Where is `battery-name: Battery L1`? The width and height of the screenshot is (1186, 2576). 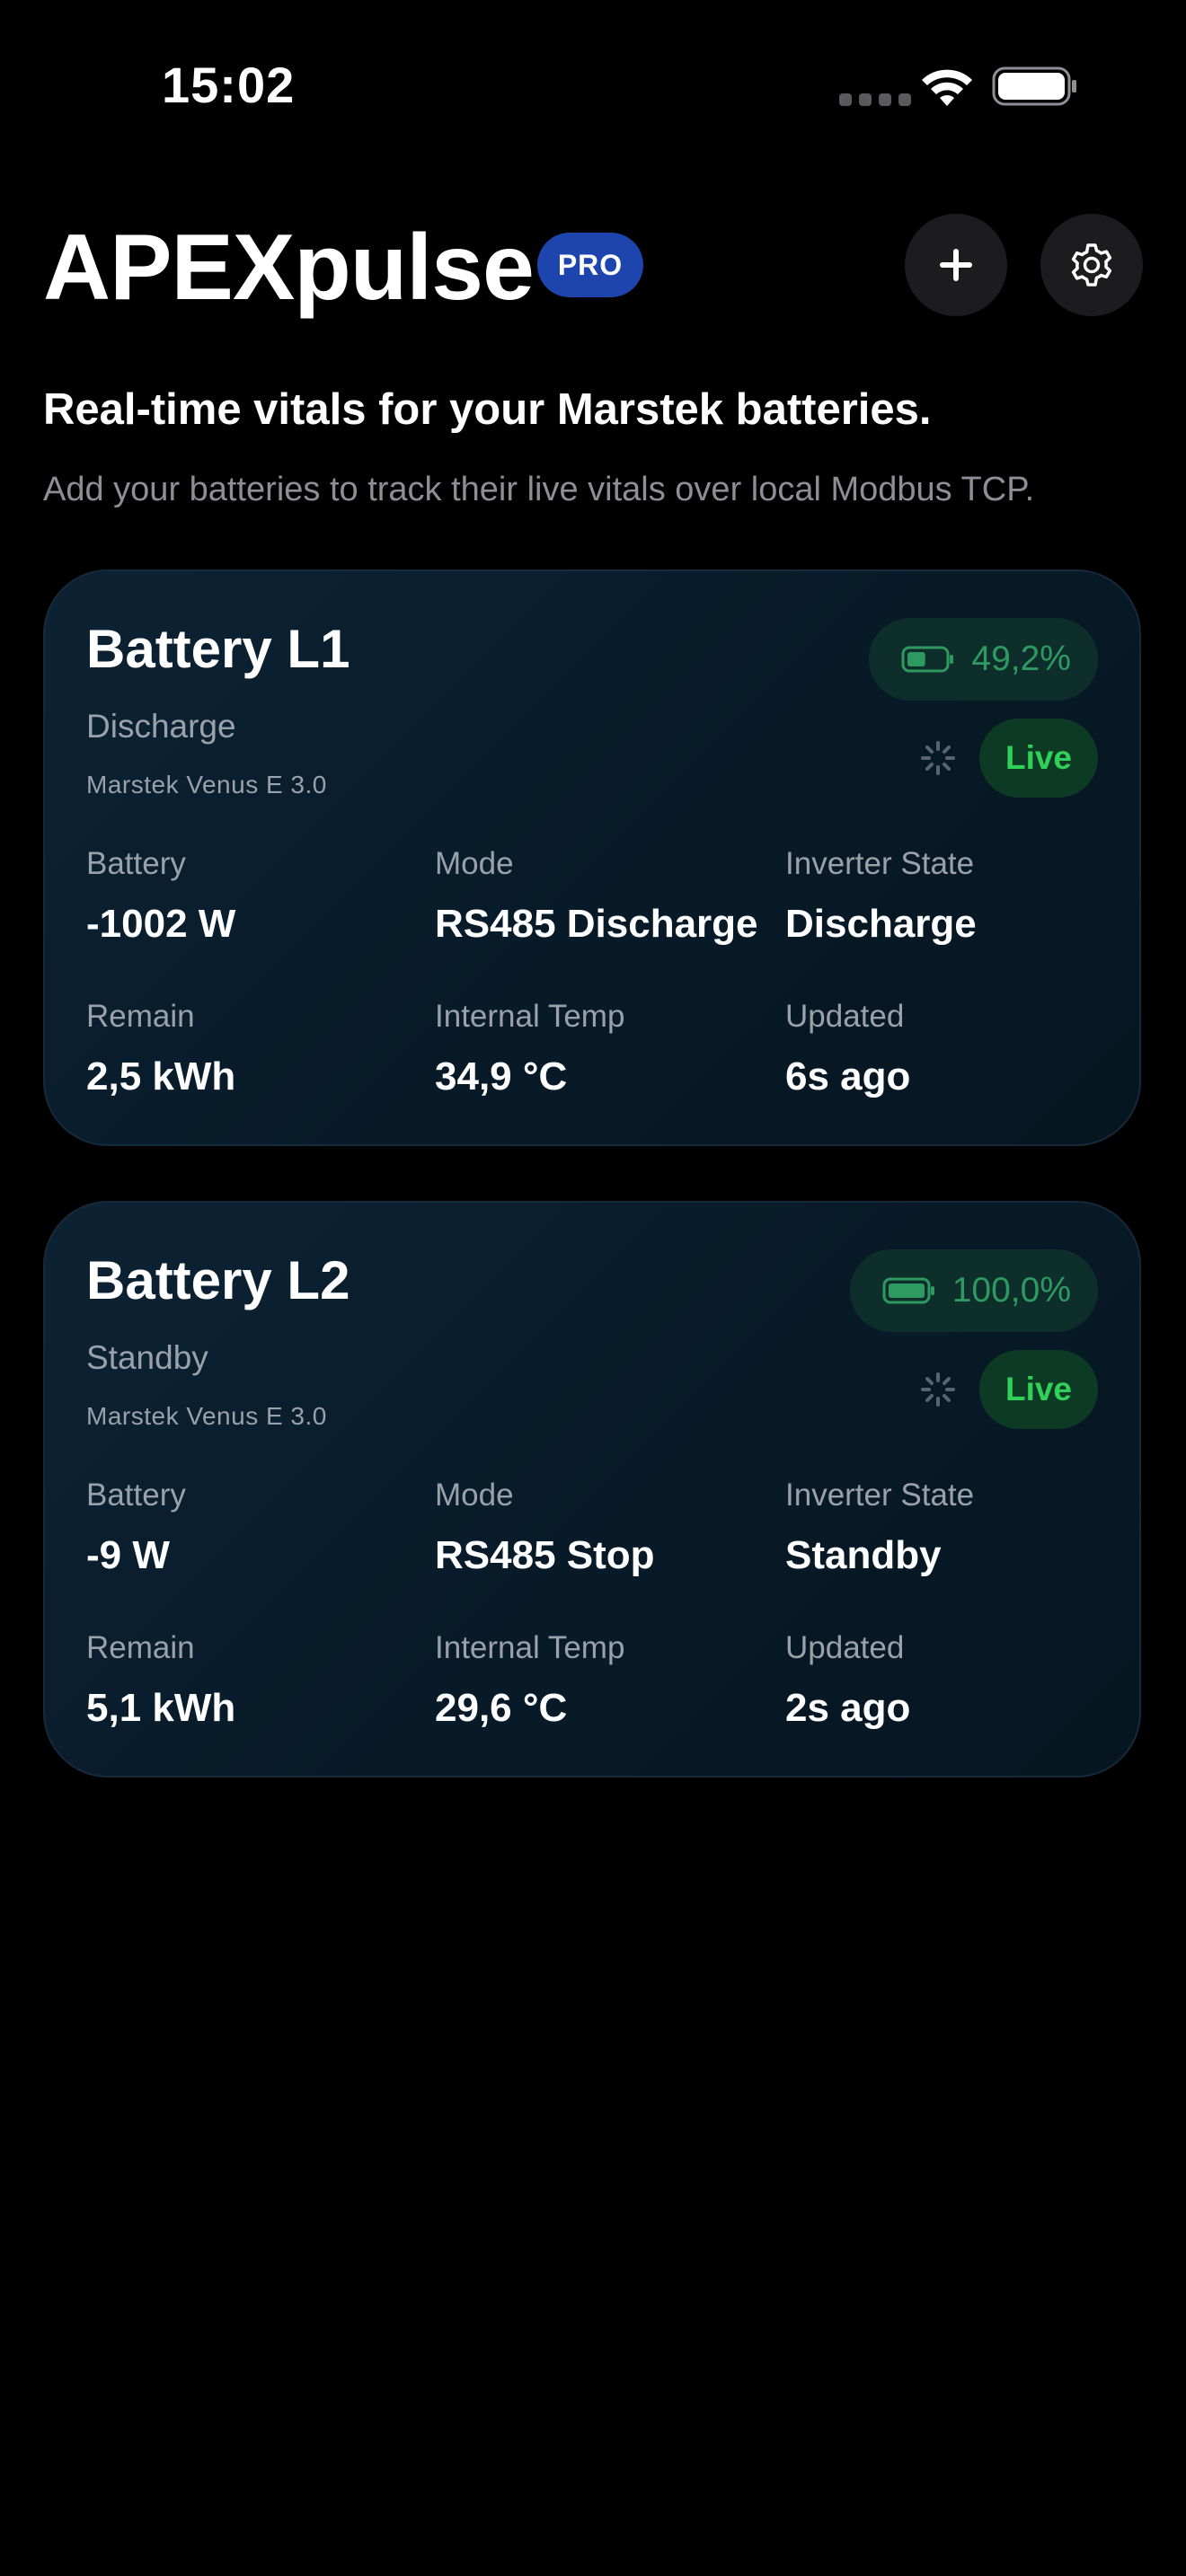 battery-name: Battery L1 is located at coordinates (218, 649).